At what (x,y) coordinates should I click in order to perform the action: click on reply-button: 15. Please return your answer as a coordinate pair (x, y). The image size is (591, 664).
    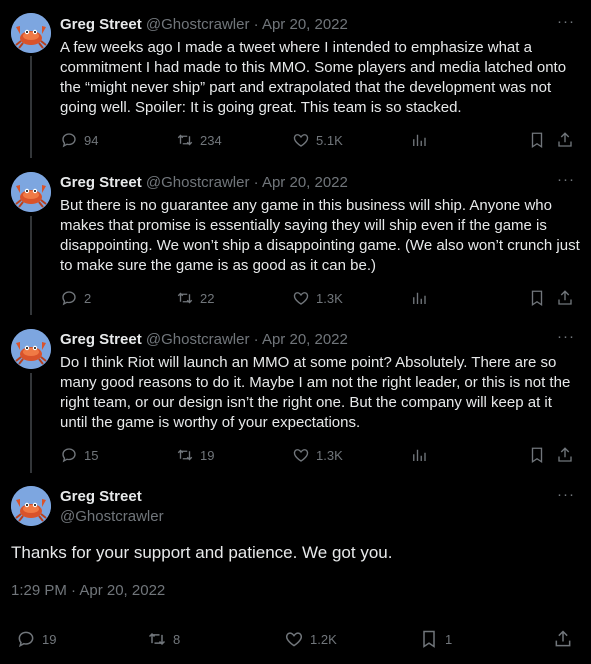
    Looking at the image, I should click on (79, 455).